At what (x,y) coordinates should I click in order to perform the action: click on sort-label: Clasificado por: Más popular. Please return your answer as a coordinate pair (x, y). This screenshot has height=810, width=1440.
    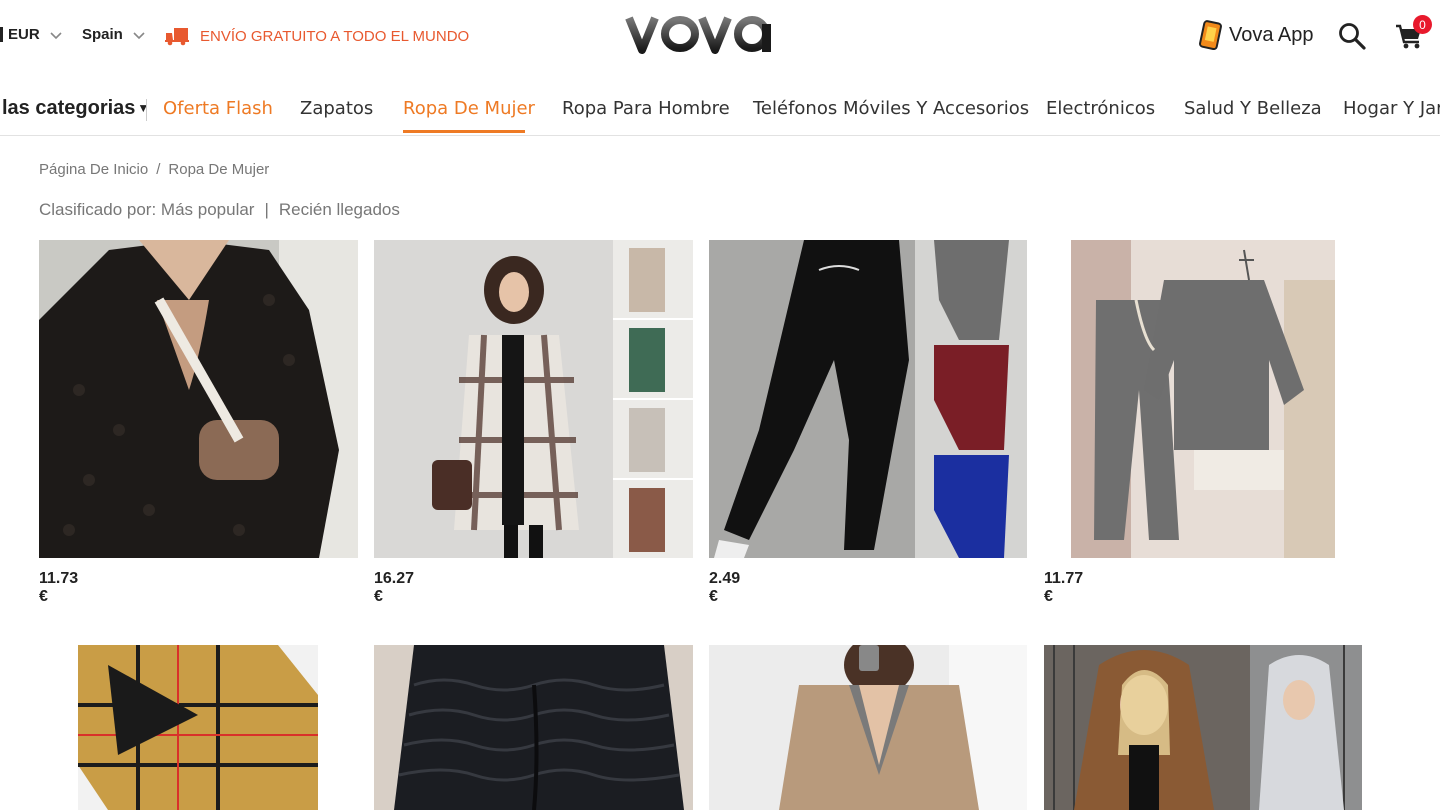
    Looking at the image, I should click on (146, 210).